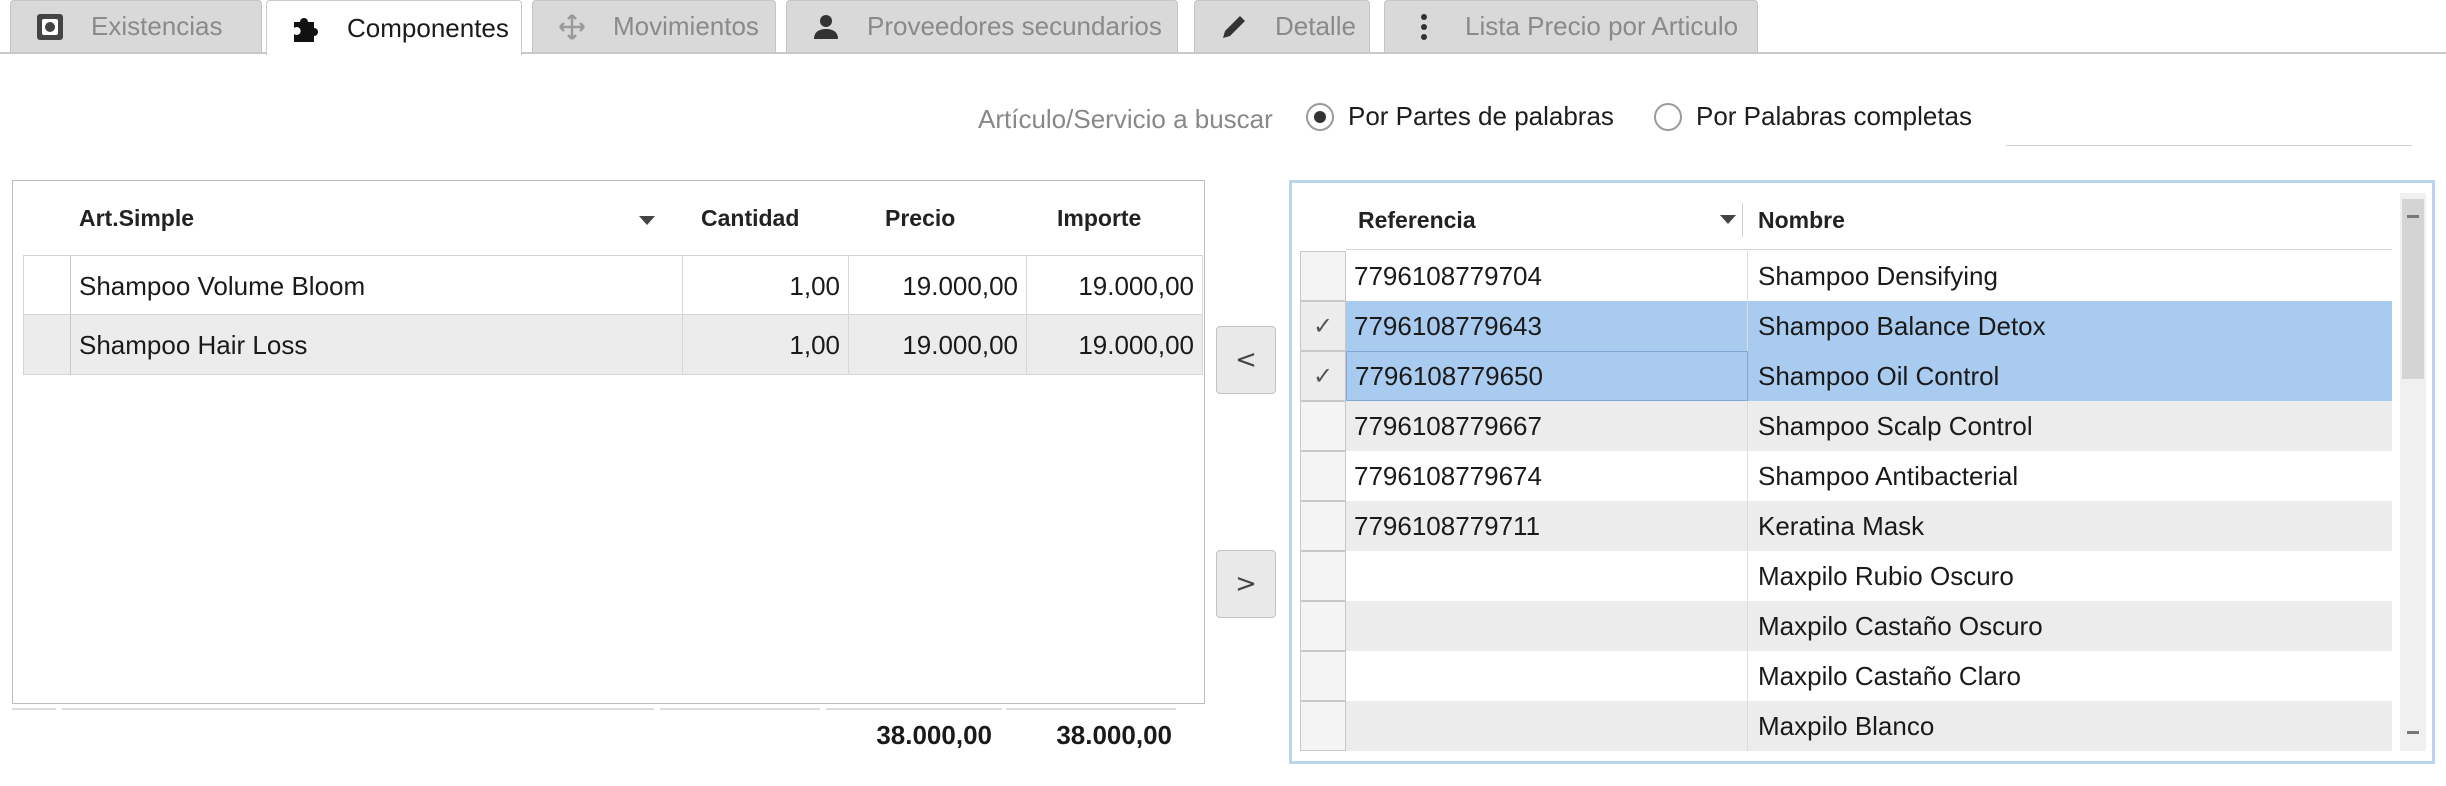 The width and height of the screenshot is (2446, 786). I want to click on tab-componentes: Componentes, so click(394, 27).